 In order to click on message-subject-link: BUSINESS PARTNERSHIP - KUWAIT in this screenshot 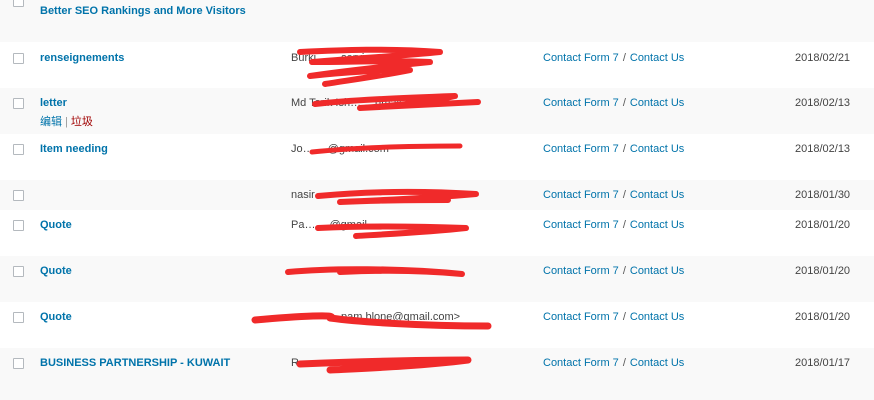, I will do `click(135, 363)`.